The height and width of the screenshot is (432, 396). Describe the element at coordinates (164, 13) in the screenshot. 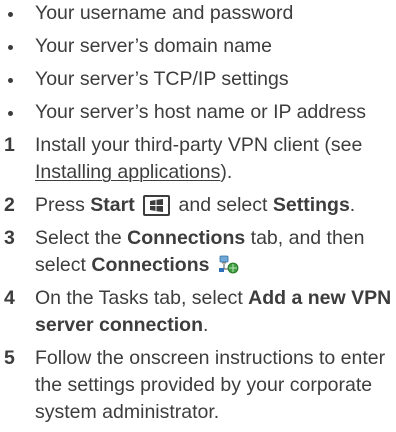

I see `list-item-text: Your username and password` at that location.